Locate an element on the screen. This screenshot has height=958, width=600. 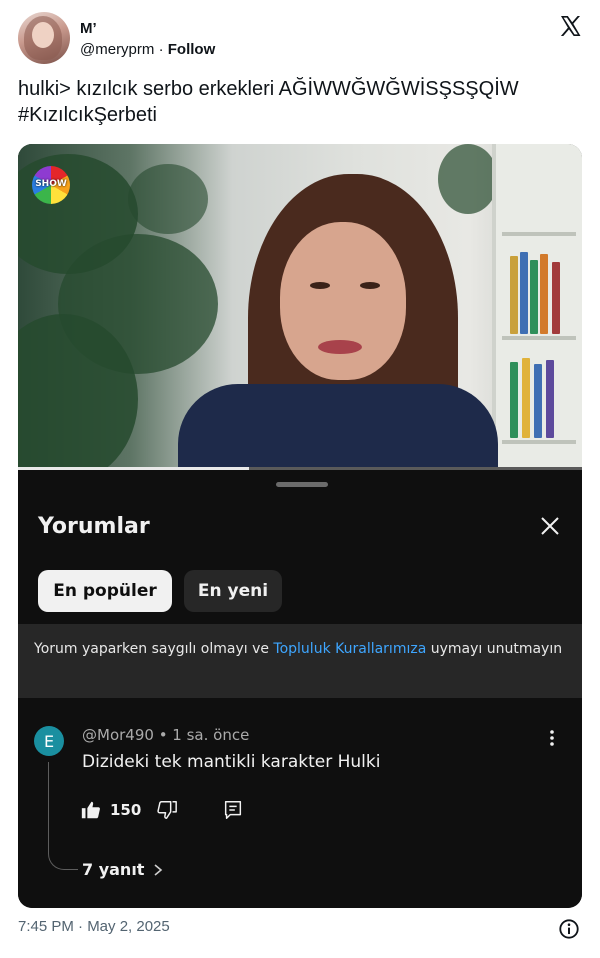
channel-logo: SHOW is located at coordinates (51, 185).